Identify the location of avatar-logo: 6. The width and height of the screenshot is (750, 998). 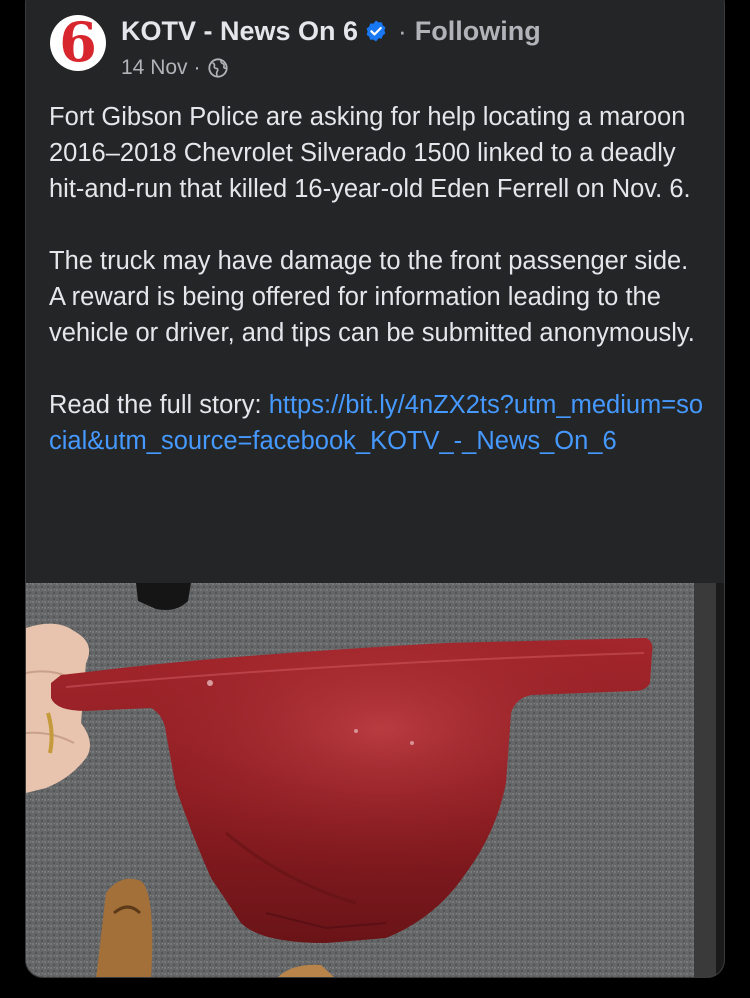
(78, 43).